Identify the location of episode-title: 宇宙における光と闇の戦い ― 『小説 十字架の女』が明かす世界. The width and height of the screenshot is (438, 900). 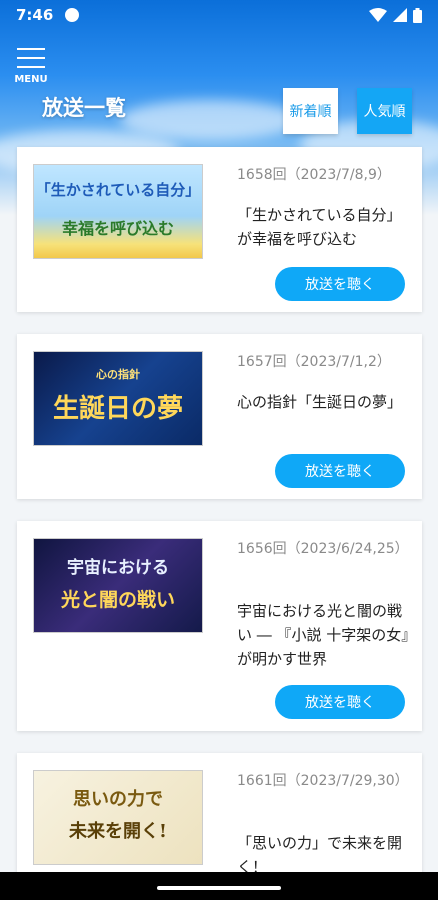
(323, 635).